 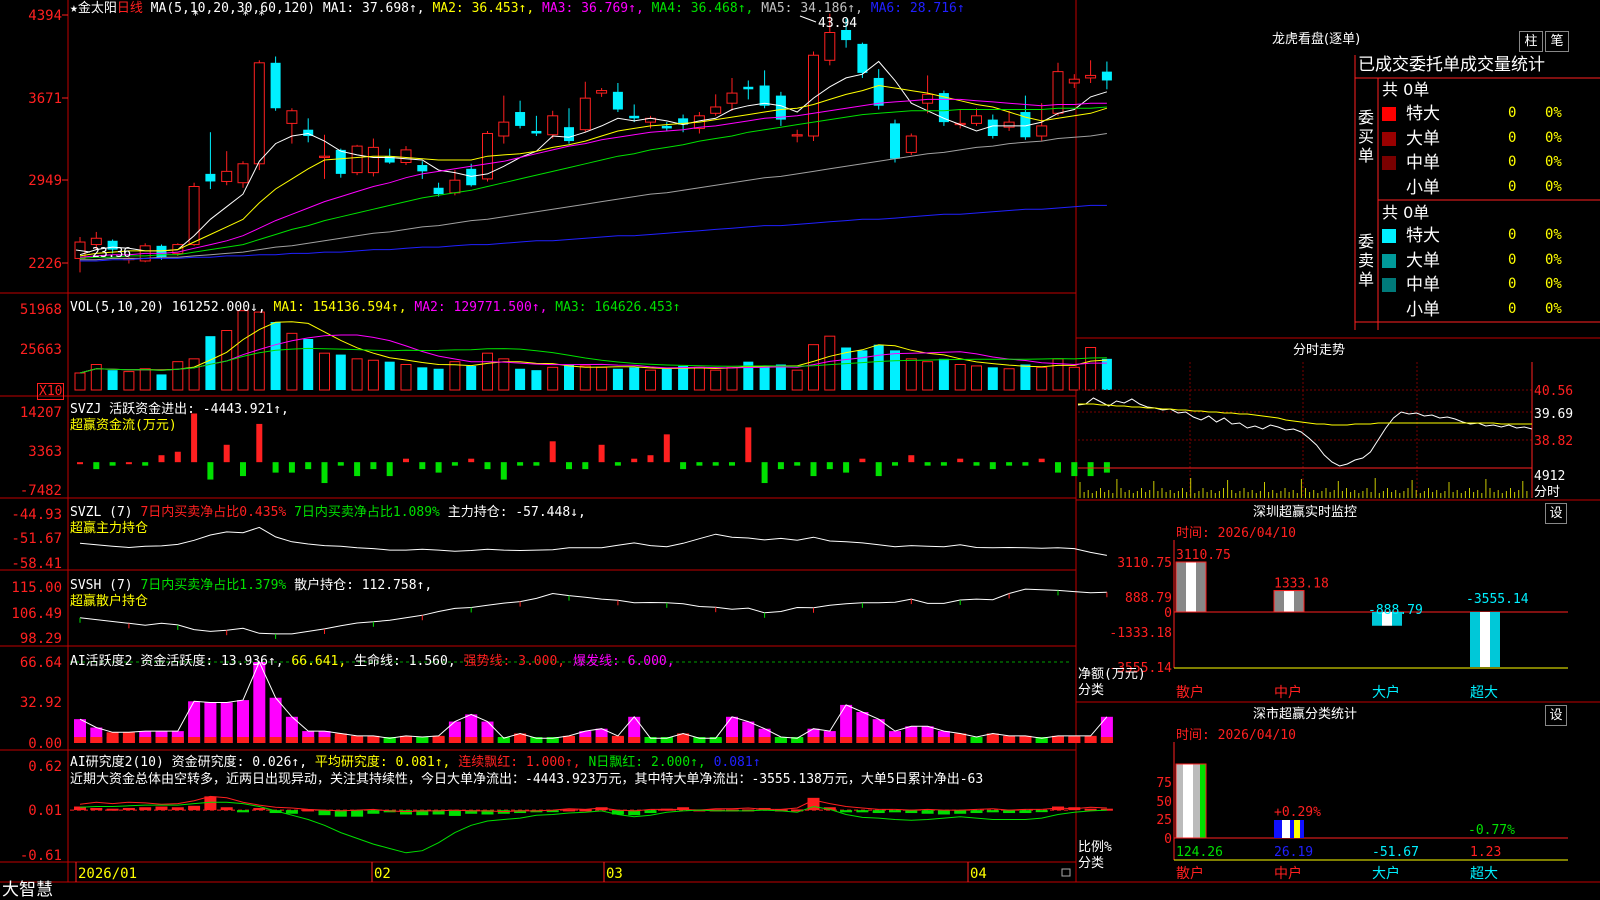 I want to click on szmon-y-tick: -1333.18, so click(x=1140, y=633).